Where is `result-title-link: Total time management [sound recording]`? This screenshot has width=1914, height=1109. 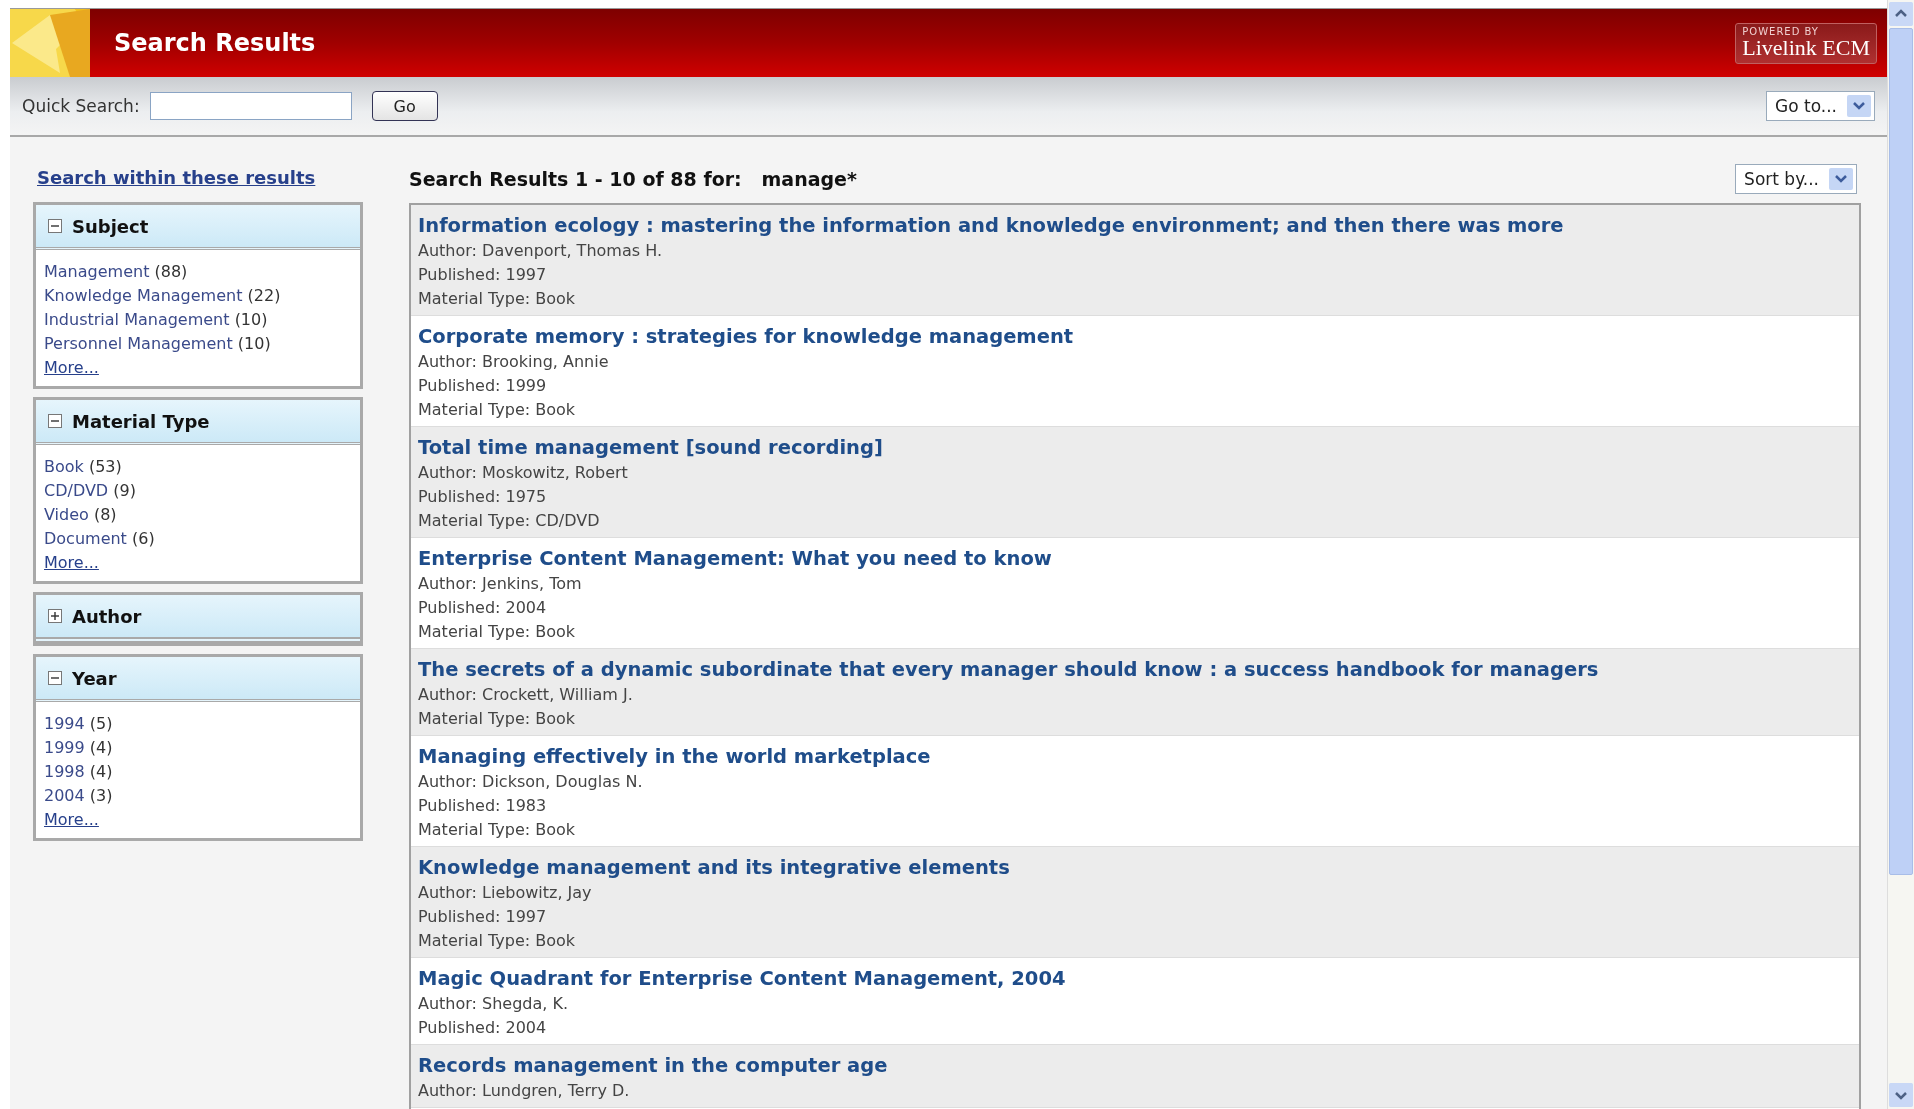
result-title-link: Total time management [sound recording] is located at coordinates (1135, 448).